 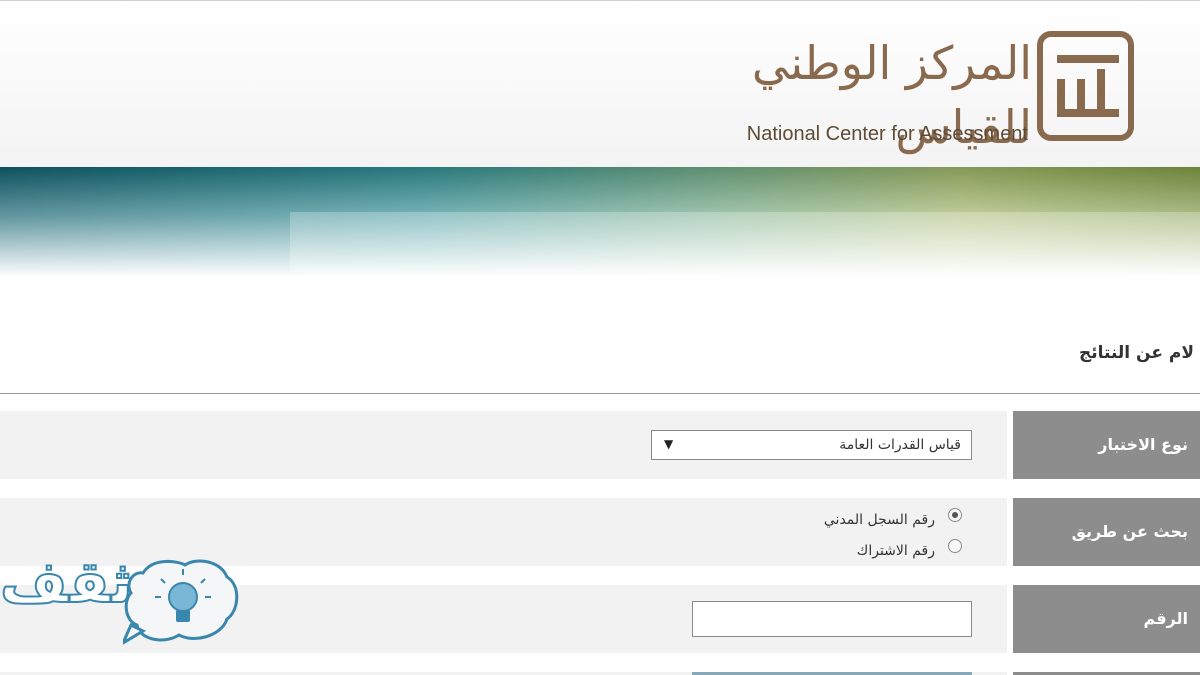 I want to click on radio-selected-dot, so click(x=955, y=515).